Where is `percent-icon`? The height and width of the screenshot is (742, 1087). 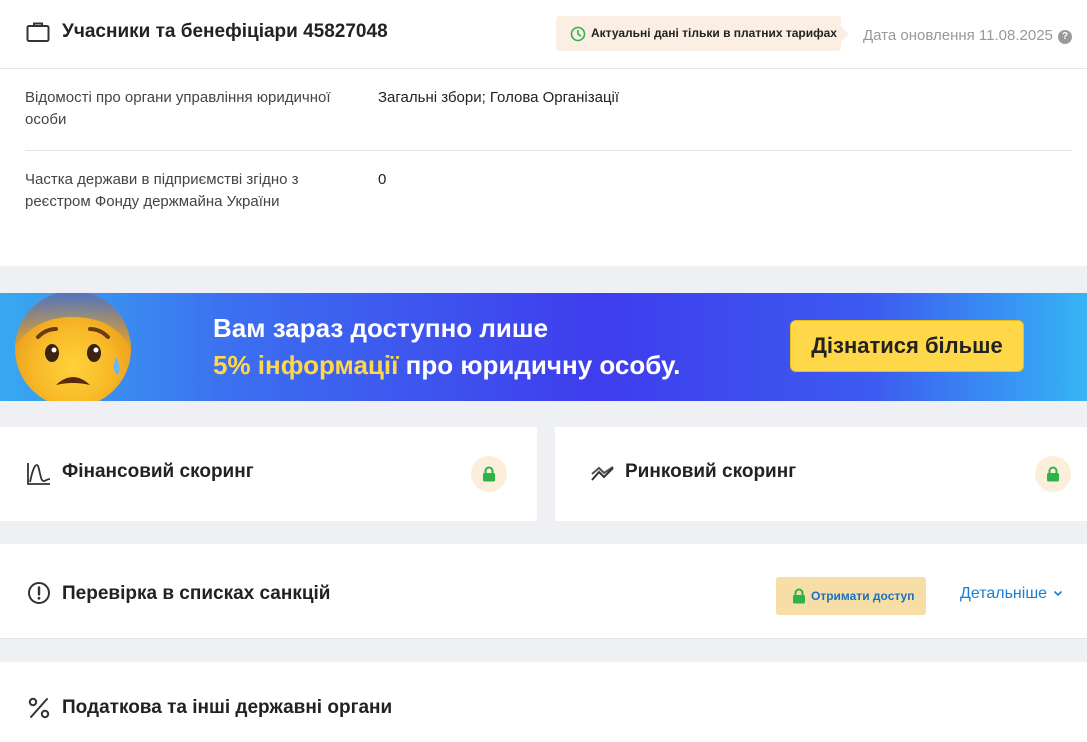 percent-icon is located at coordinates (39, 708).